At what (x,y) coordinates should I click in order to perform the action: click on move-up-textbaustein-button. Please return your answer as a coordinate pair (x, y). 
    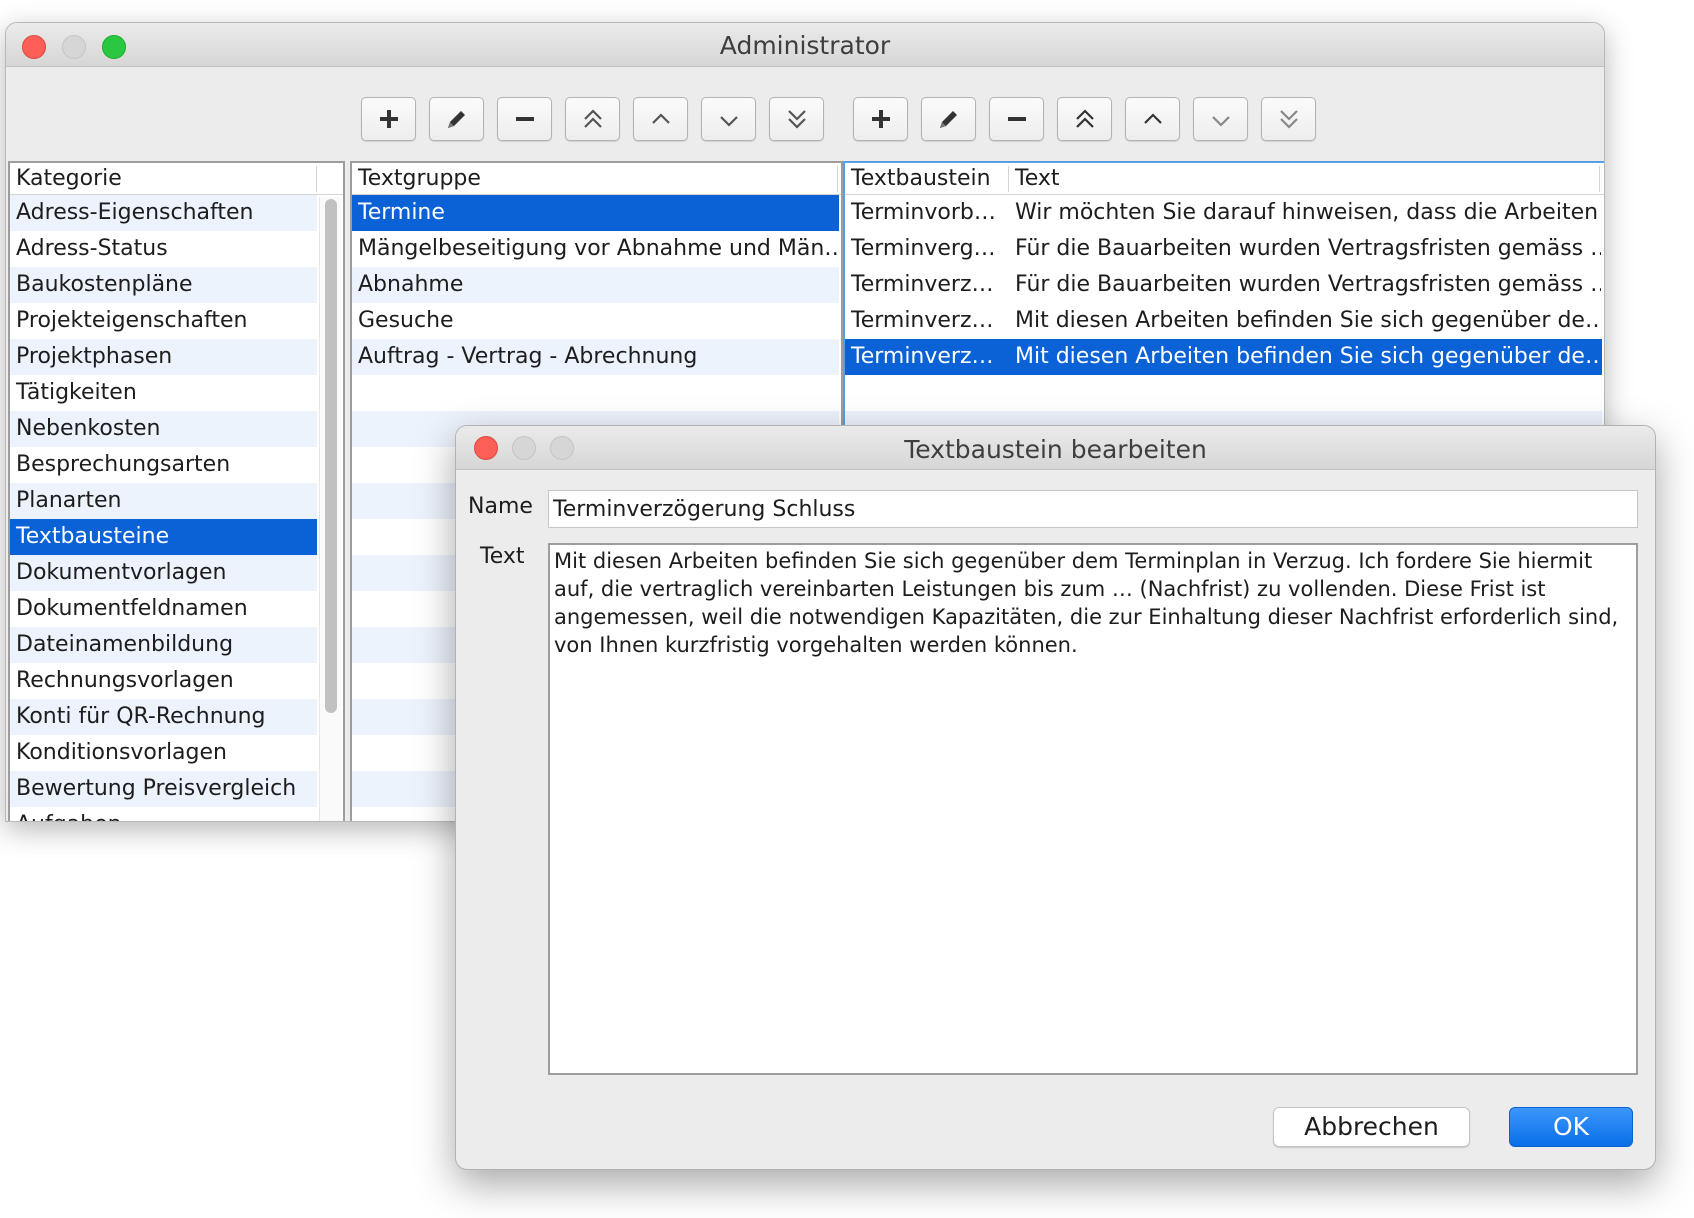
    Looking at the image, I should click on (1152, 119).